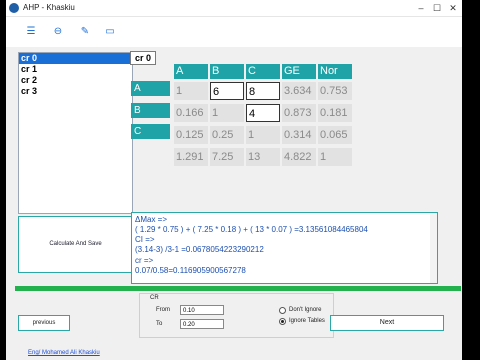 The height and width of the screenshot is (360, 480). What do you see at coordinates (44, 323) in the screenshot?
I see `previous-button: previous` at bounding box center [44, 323].